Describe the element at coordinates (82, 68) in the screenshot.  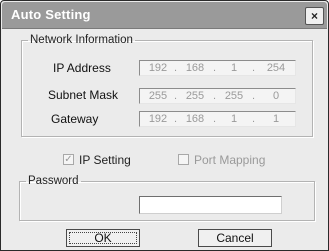
I see `ip-address-label: IP Address` at that location.